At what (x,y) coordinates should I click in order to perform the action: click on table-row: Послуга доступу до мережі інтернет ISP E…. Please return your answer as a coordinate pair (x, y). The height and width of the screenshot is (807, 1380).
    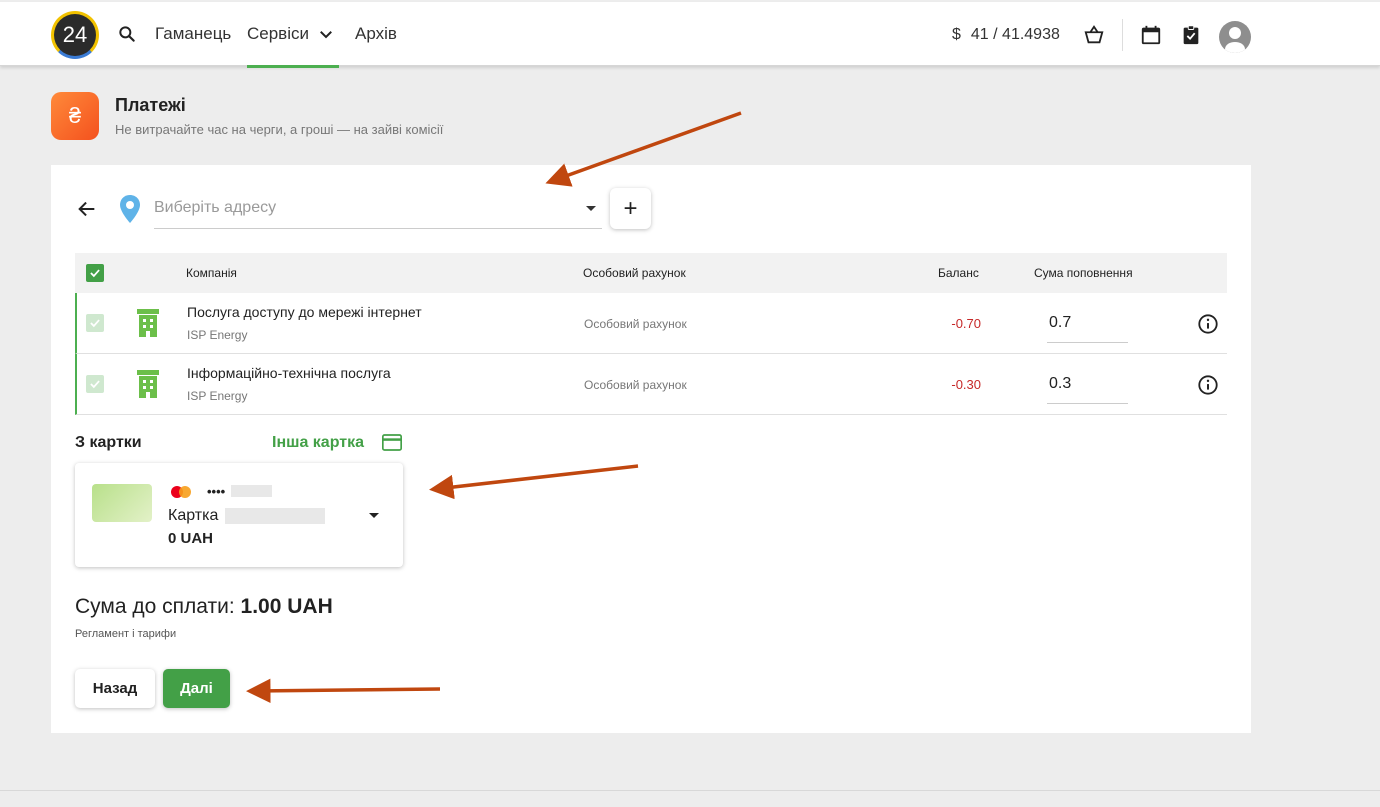
    Looking at the image, I should click on (651, 323).